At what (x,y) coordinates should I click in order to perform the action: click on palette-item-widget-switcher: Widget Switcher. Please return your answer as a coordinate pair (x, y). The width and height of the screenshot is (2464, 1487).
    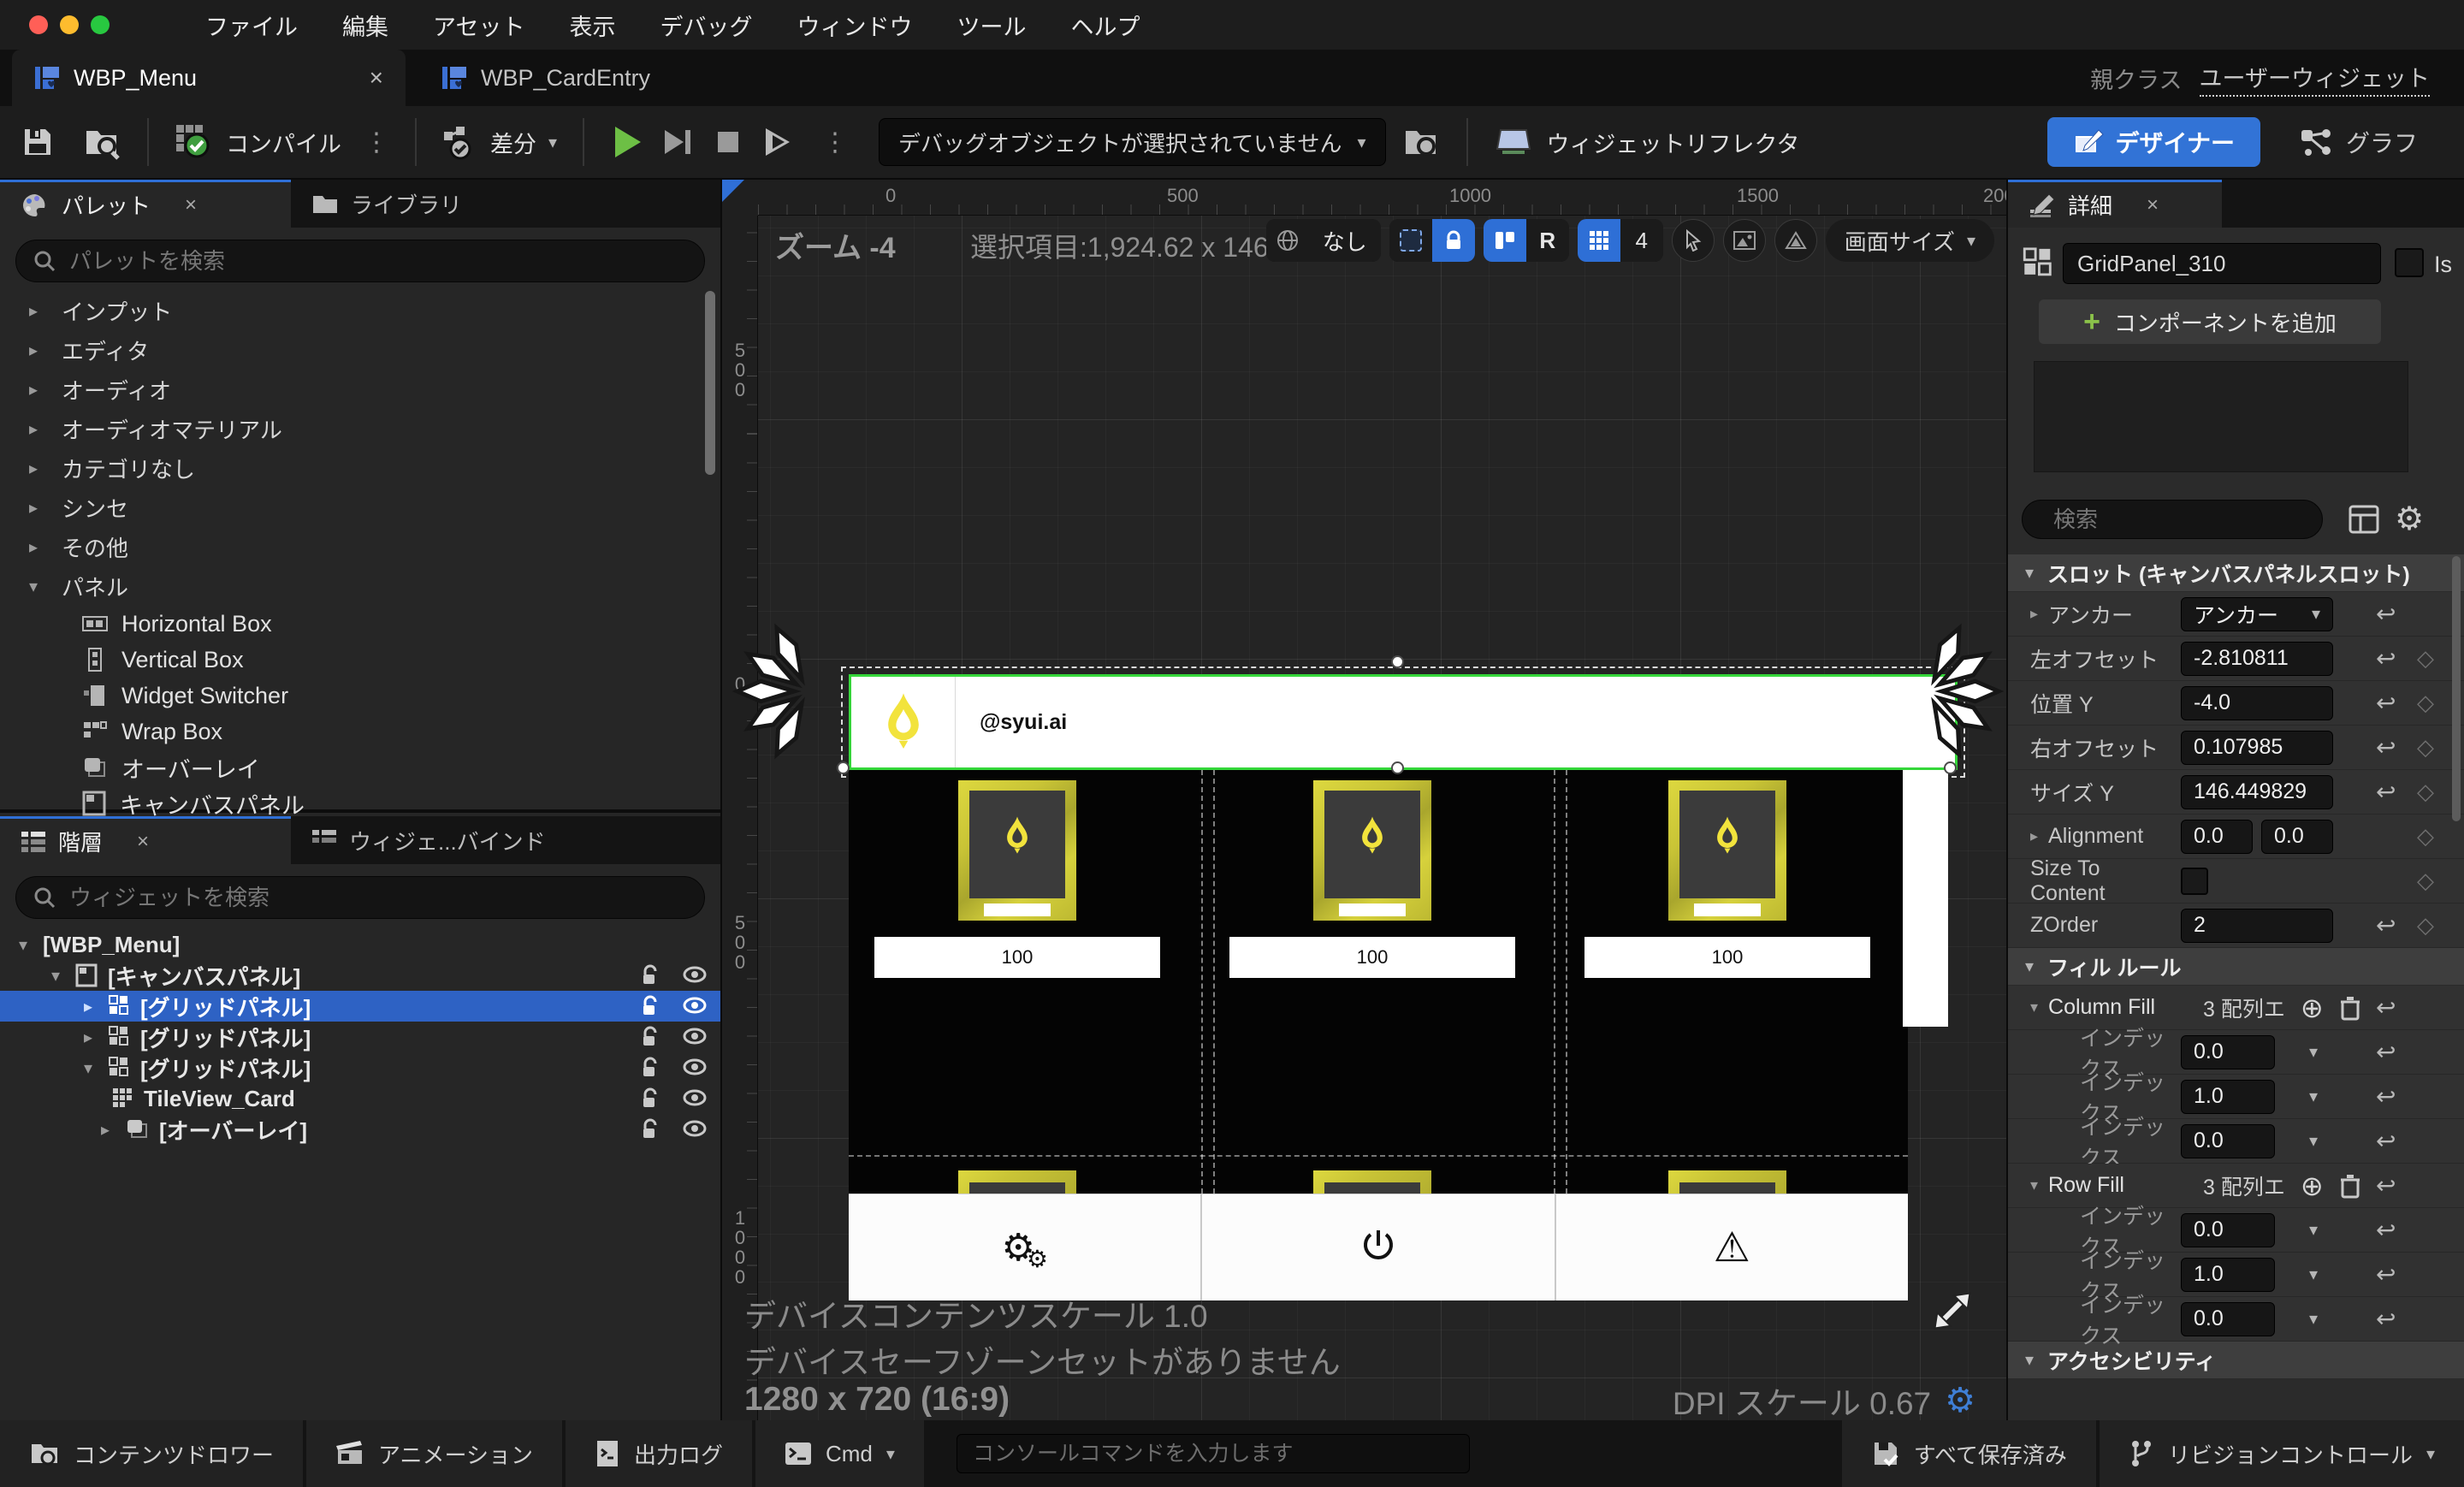
    Looking at the image, I should click on (360, 696).